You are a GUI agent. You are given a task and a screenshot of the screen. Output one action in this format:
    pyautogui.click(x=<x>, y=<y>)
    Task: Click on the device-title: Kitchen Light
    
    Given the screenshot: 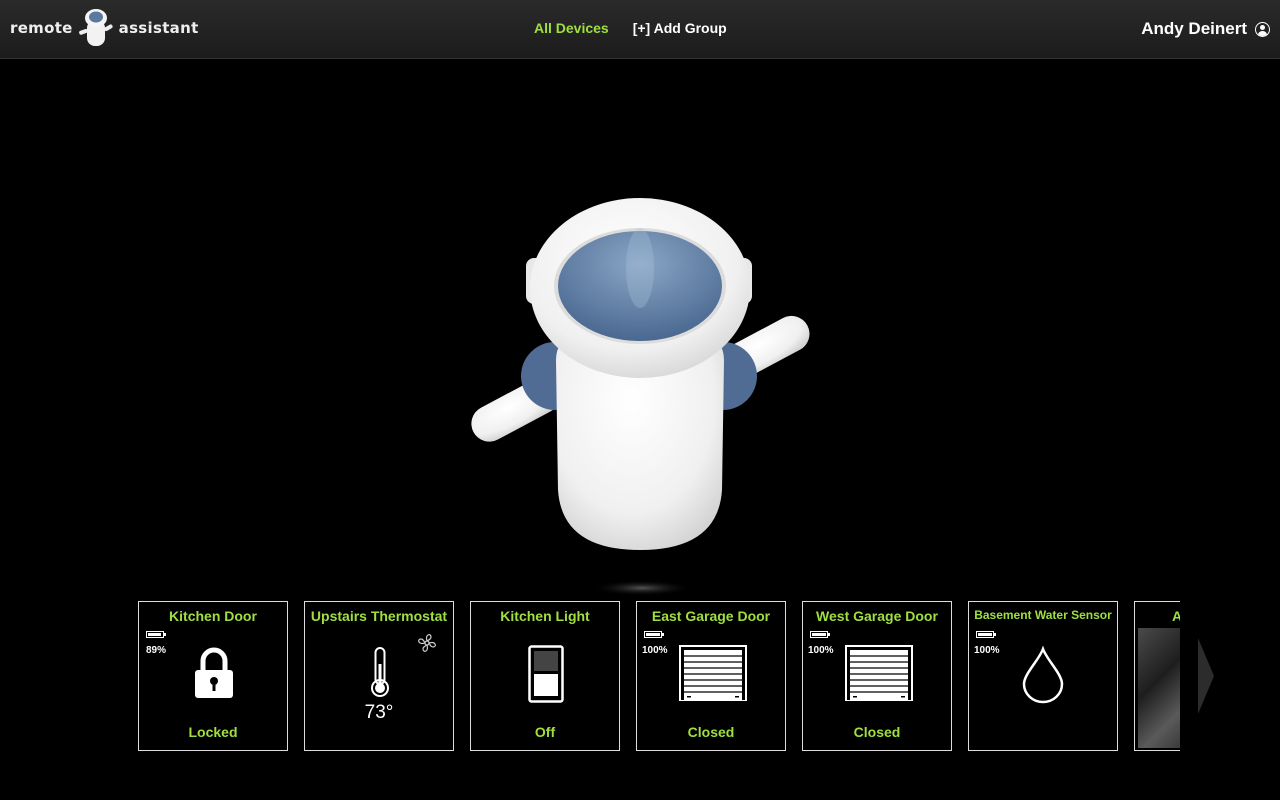 What is the action you would take?
    pyautogui.click(x=545, y=616)
    